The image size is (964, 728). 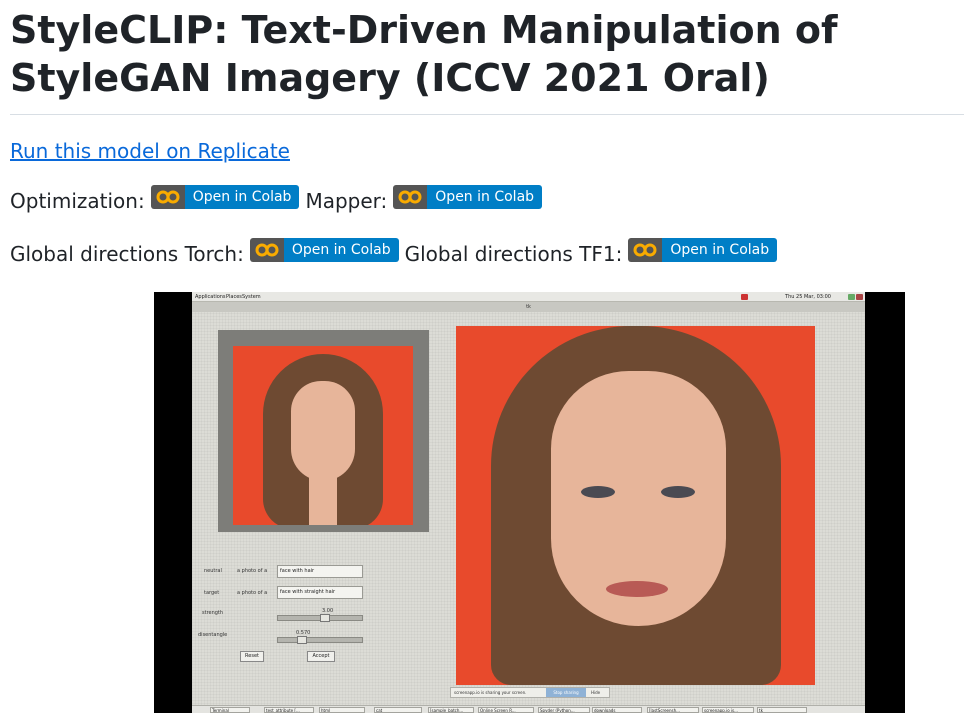 What do you see at coordinates (595, 692) in the screenshot?
I see `hide-button: Hide` at bounding box center [595, 692].